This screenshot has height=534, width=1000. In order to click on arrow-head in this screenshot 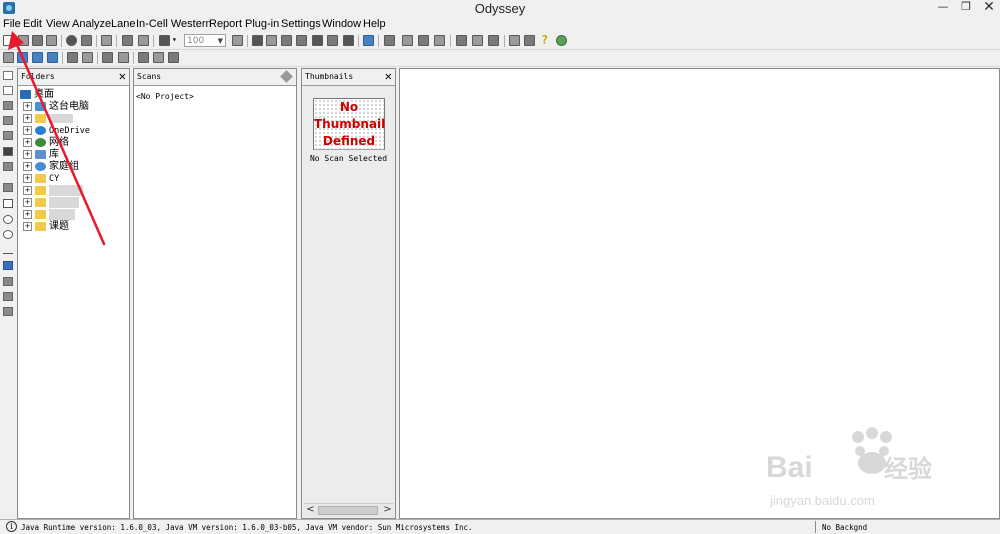, I will do `click(16, 40)`.